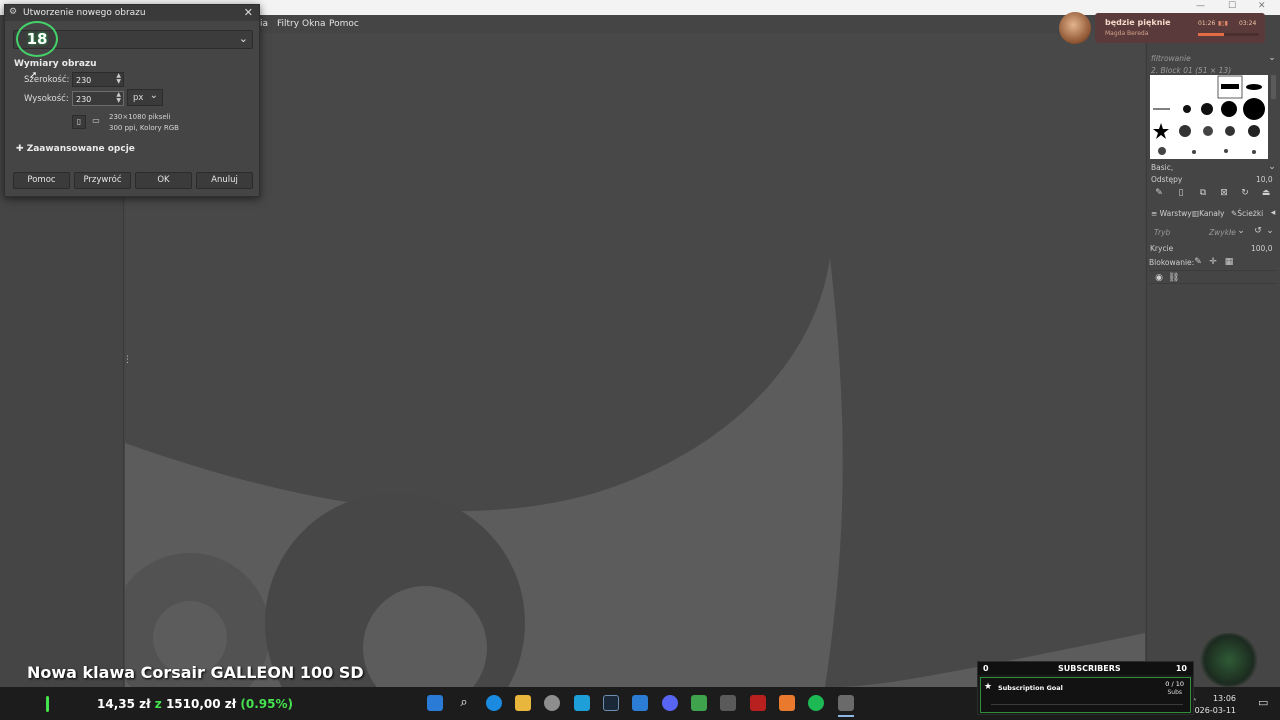 The height and width of the screenshot is (720, 1280). Describe the element at coordinates (611, 703) in the screenshot. I see `steam-icon` at that location.